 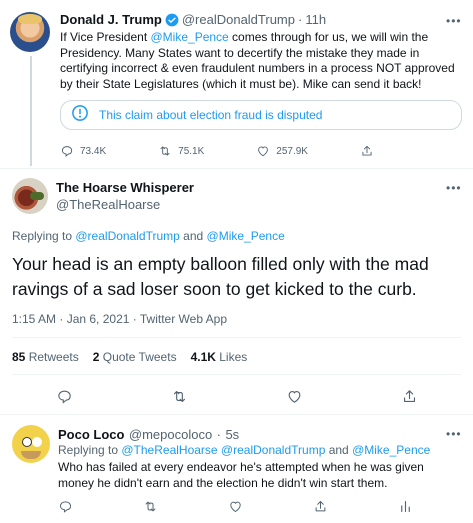 What do you see at coordinates (170, 434) in the screenshot?
I see `author-handle: @mepocoloco` at bounding box center [170, 434].